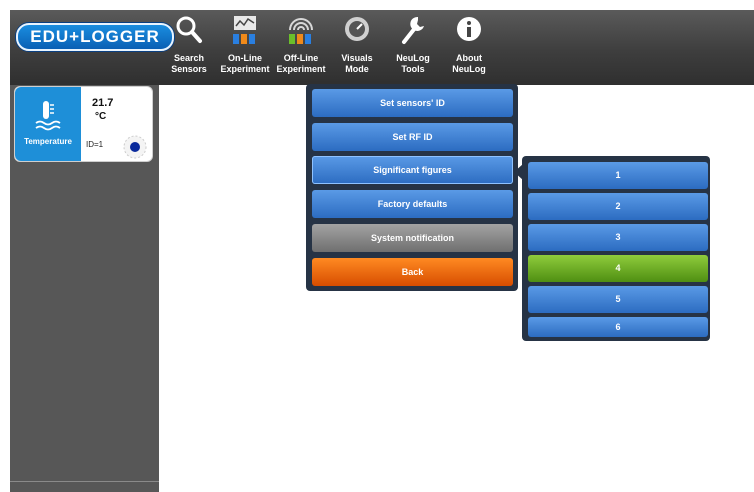  Describe the element at coordinates (412, 272) in the screenshot. I see `back-button: Back` at that location.